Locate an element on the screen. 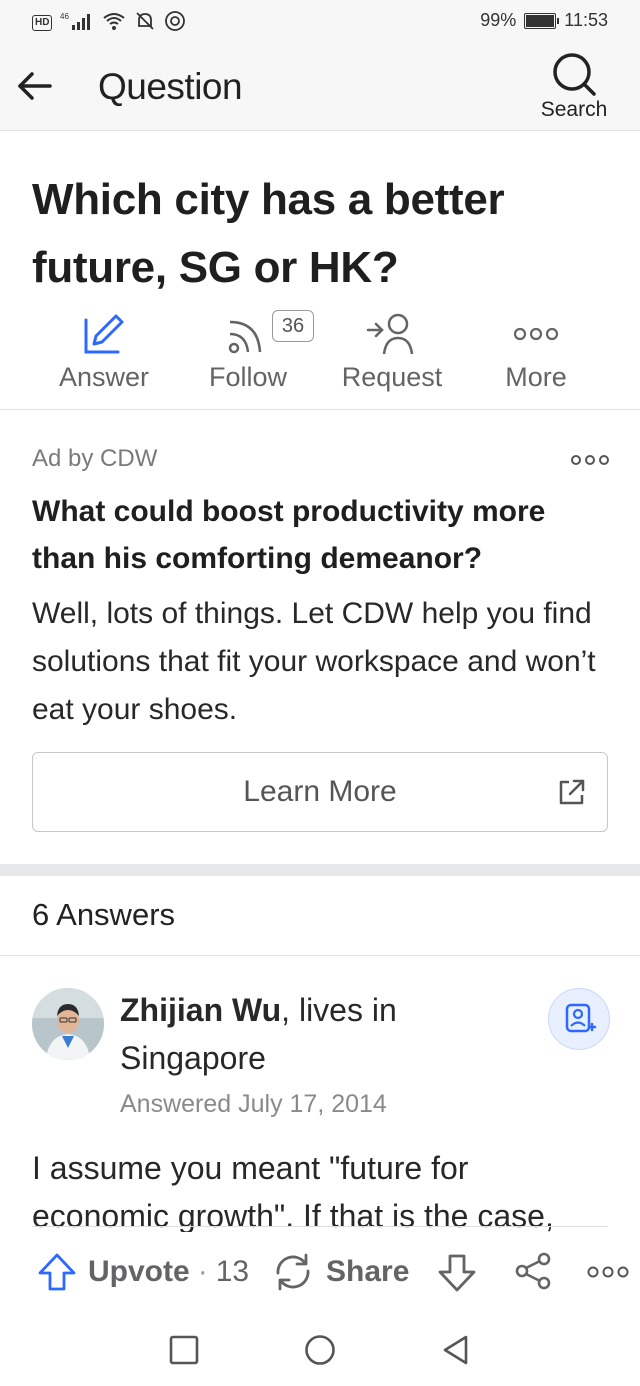 This screenshot has width=640, height=1386. upvote-arrow-icon is located at coordinates (57, 1272).